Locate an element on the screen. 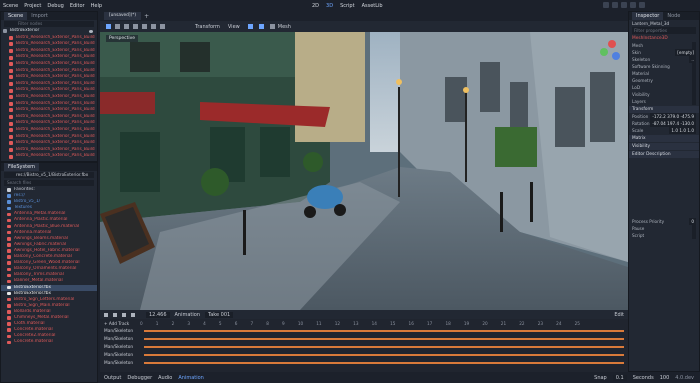 The image size is (700, 383). main-screen-2d: 2D is located at coordinates (315, 6).